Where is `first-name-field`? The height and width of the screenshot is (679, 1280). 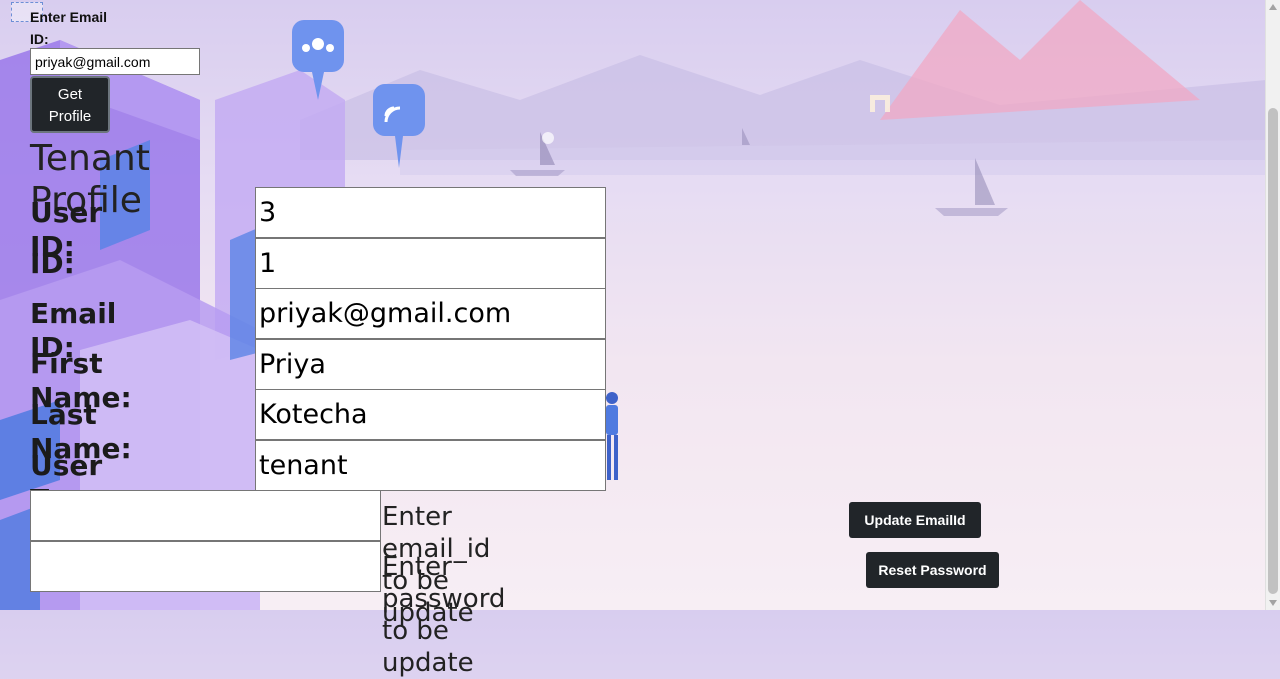 first-name-field is located at coordinates (430, 364).